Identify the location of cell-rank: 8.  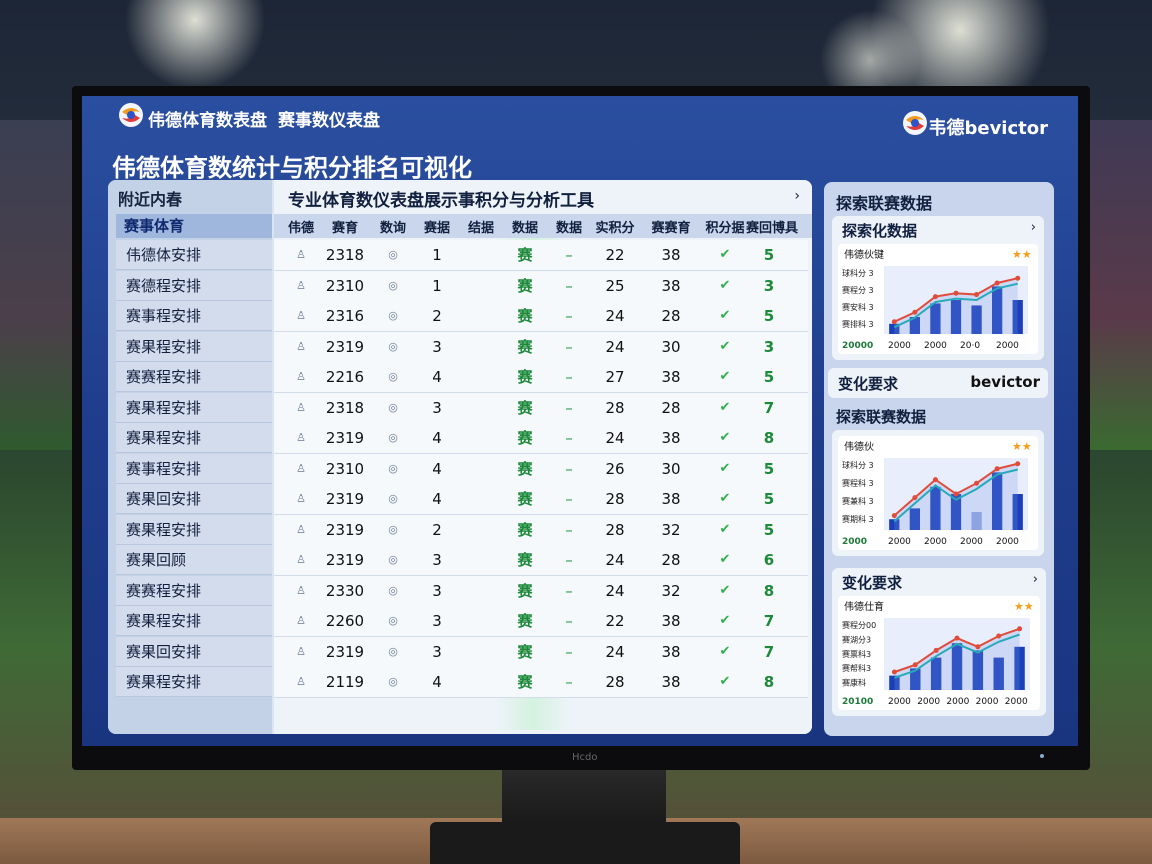
(769, 438).